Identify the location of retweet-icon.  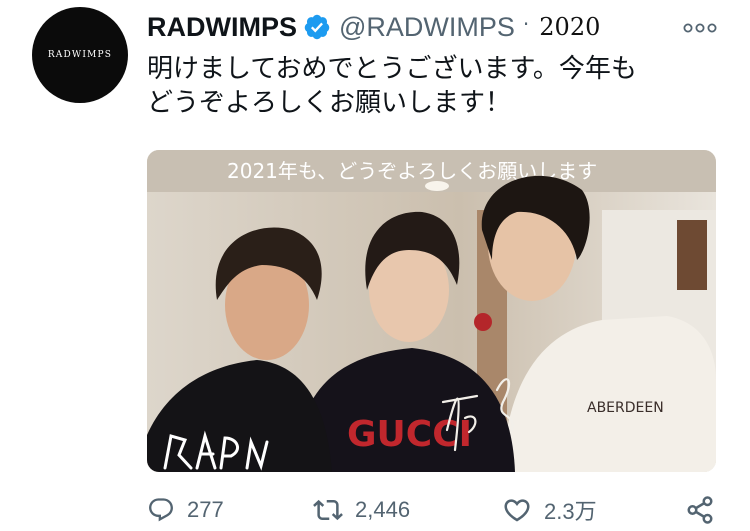
(328, 510).